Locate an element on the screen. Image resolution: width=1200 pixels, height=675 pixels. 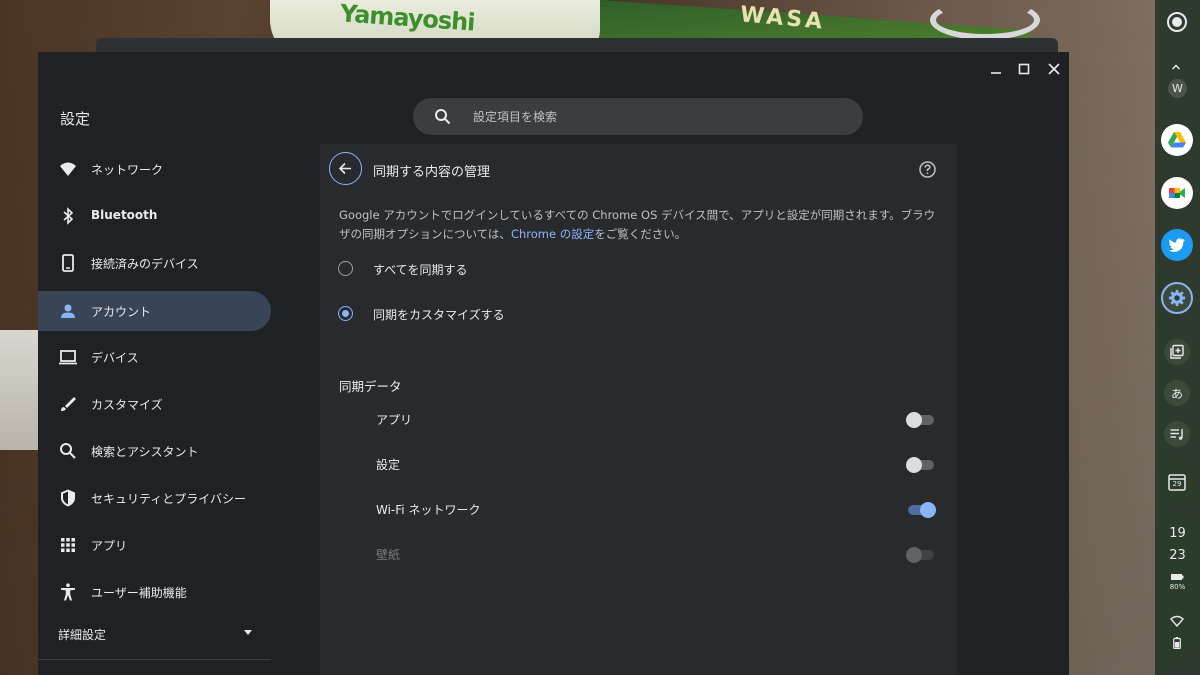
title-bar is located at coordinates (553, 68).